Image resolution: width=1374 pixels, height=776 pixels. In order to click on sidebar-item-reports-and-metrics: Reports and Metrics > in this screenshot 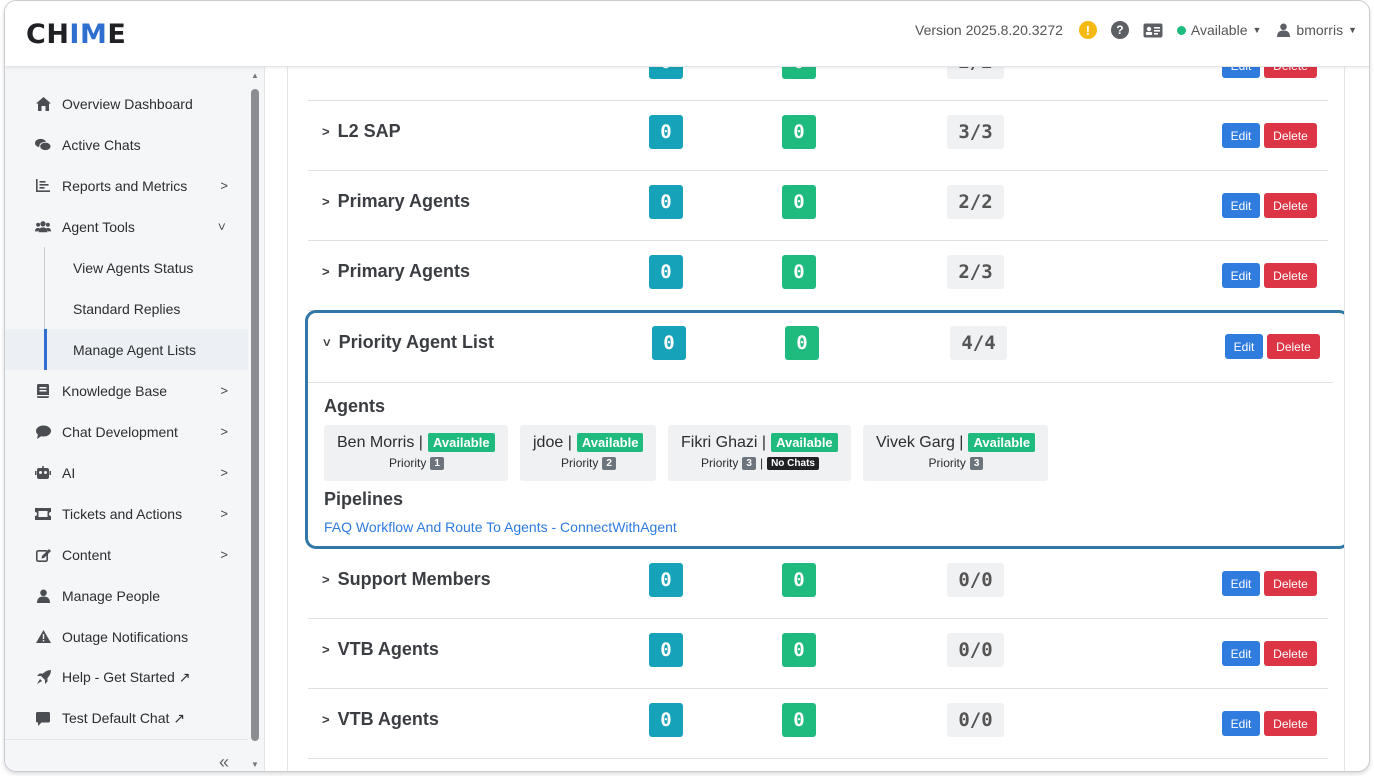, I will do `click(126, 185)`.